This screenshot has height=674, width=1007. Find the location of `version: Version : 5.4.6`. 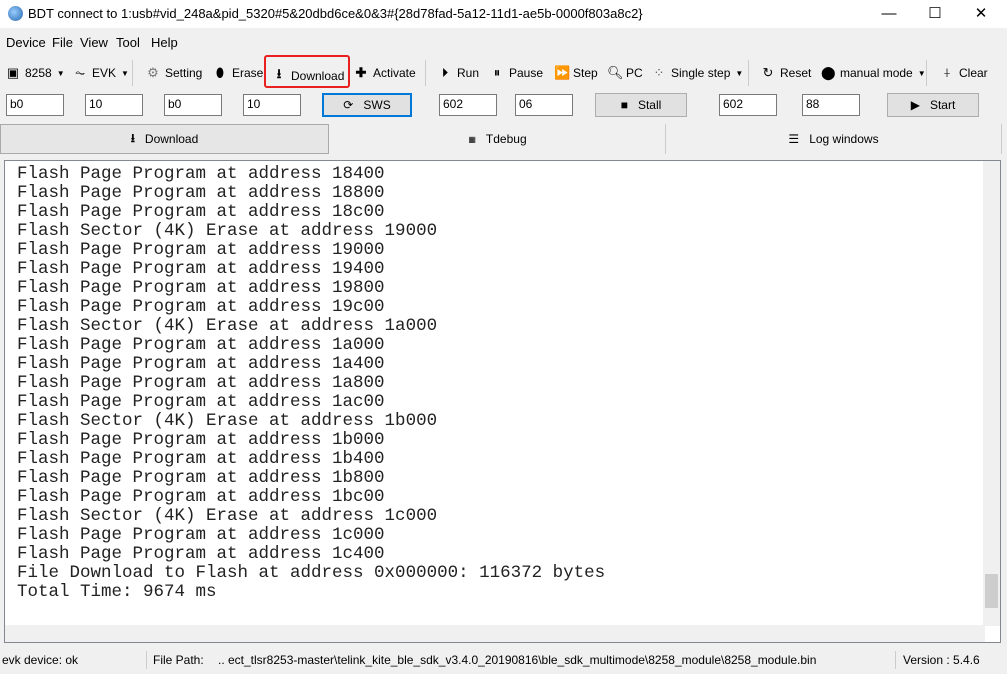

version: Version : 5.4.6 is located at coordinates (941, 660).